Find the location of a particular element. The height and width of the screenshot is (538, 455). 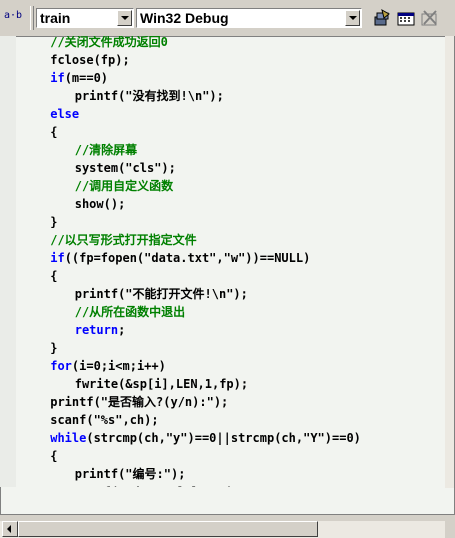

code-comment: //清除屏幕 is located at coordinates (106, 150).